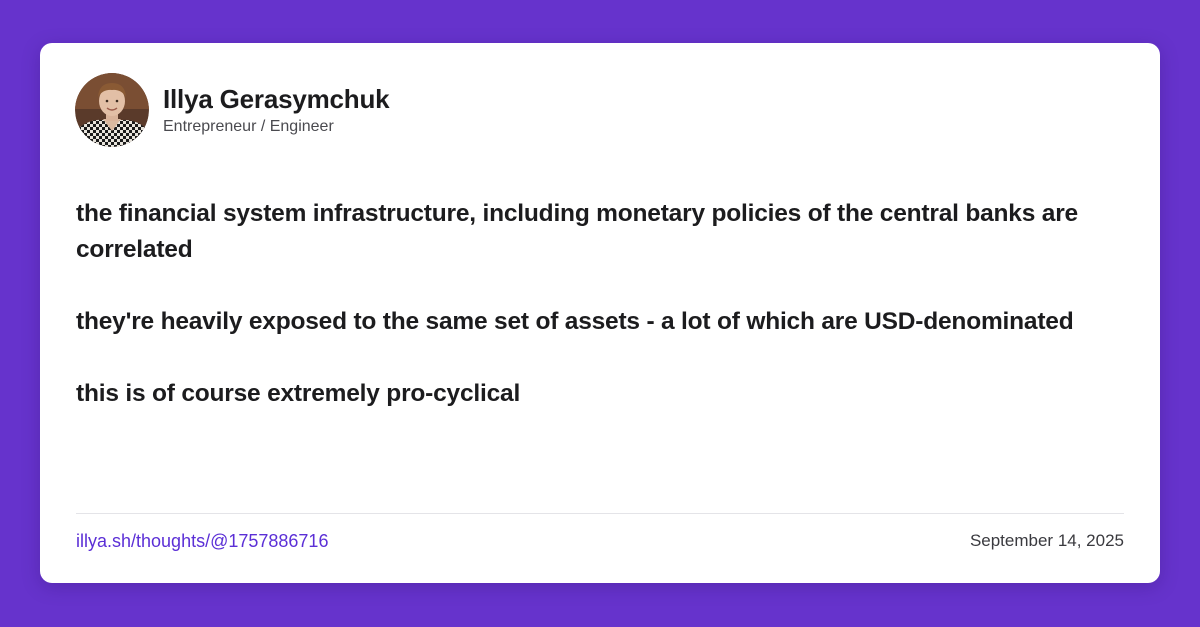 The width and height of the screenshot is (1200, 627). Describe the element at coordinates (298, 393) in the screenshot. I see `post-paragraph: this is of course extremely pro-cyclical` at that location.